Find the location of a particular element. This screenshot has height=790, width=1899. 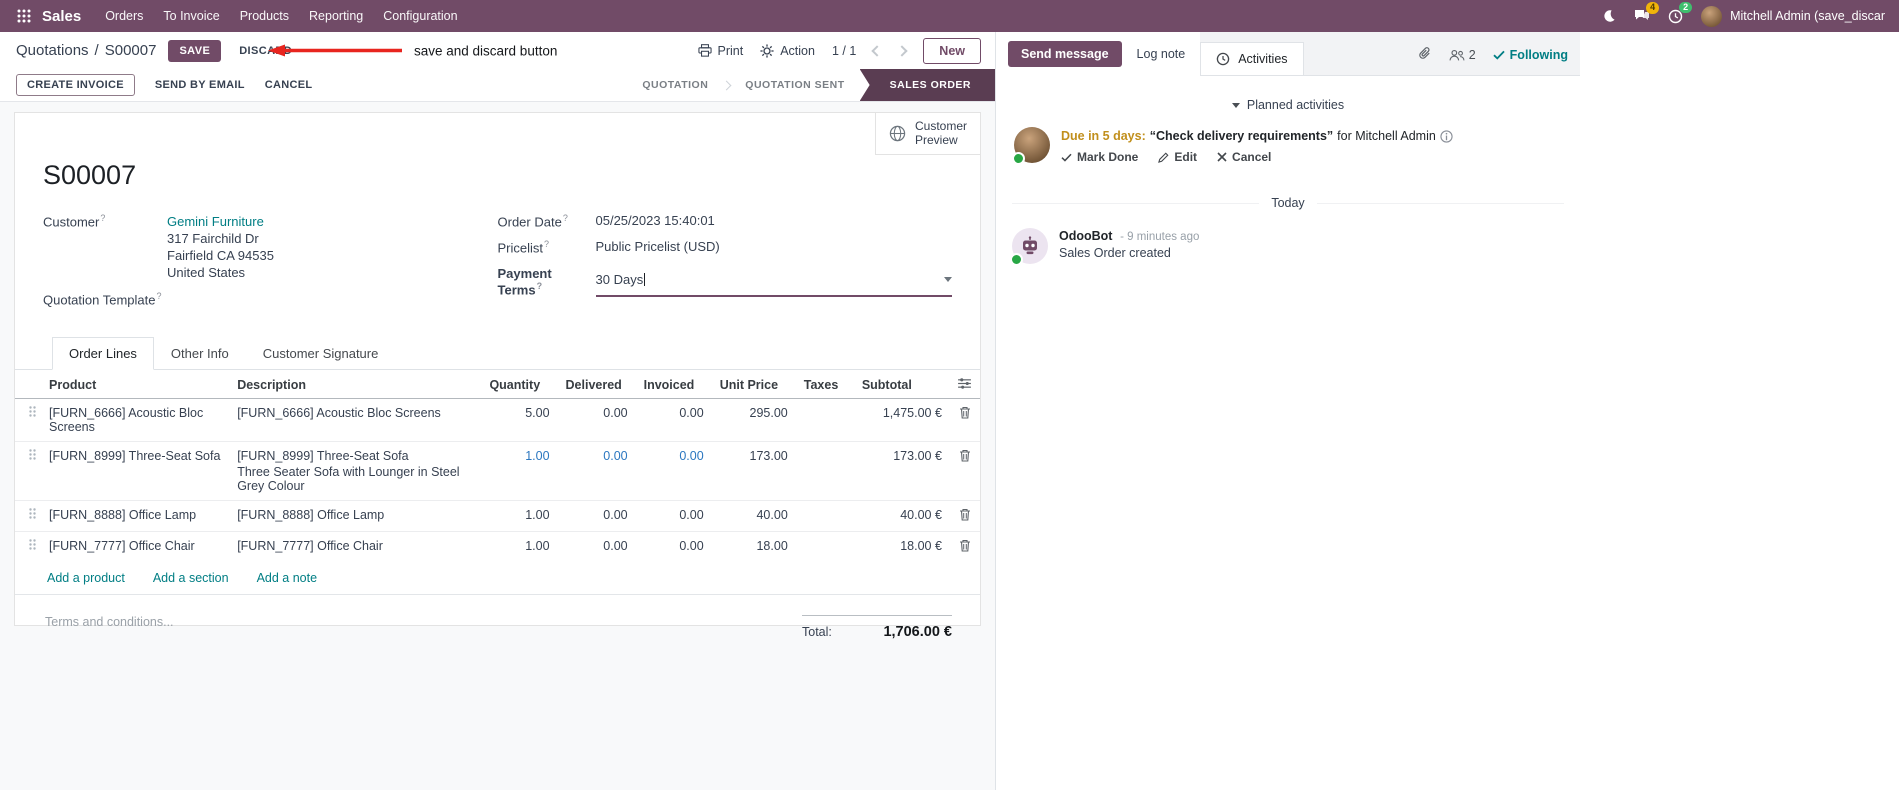

add-a-section-link: Add a section is located at coordinates (191, 578).